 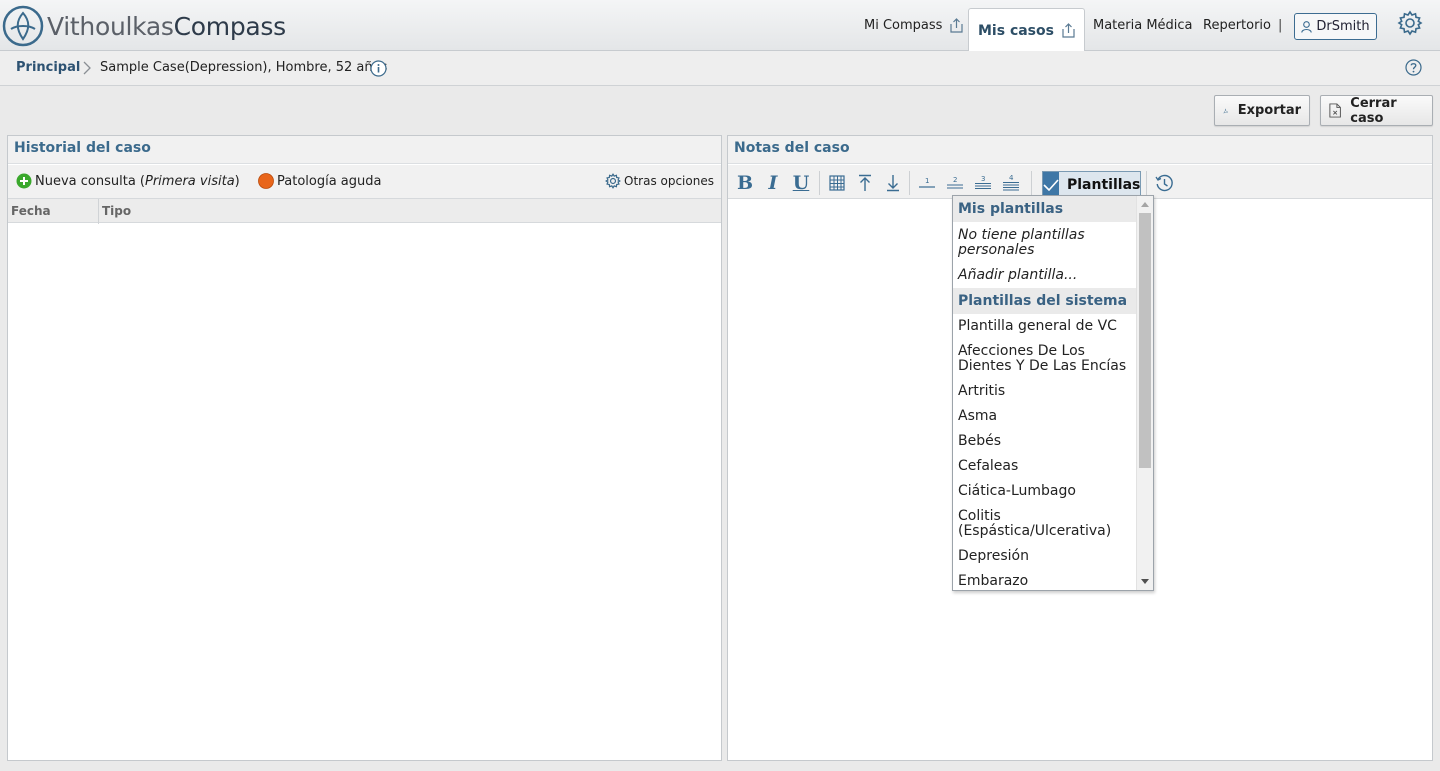 What do you see at coordinates (266, 181) in the screenshot?
I see `acute-pathology-icon` at bounding box center [266, 181].